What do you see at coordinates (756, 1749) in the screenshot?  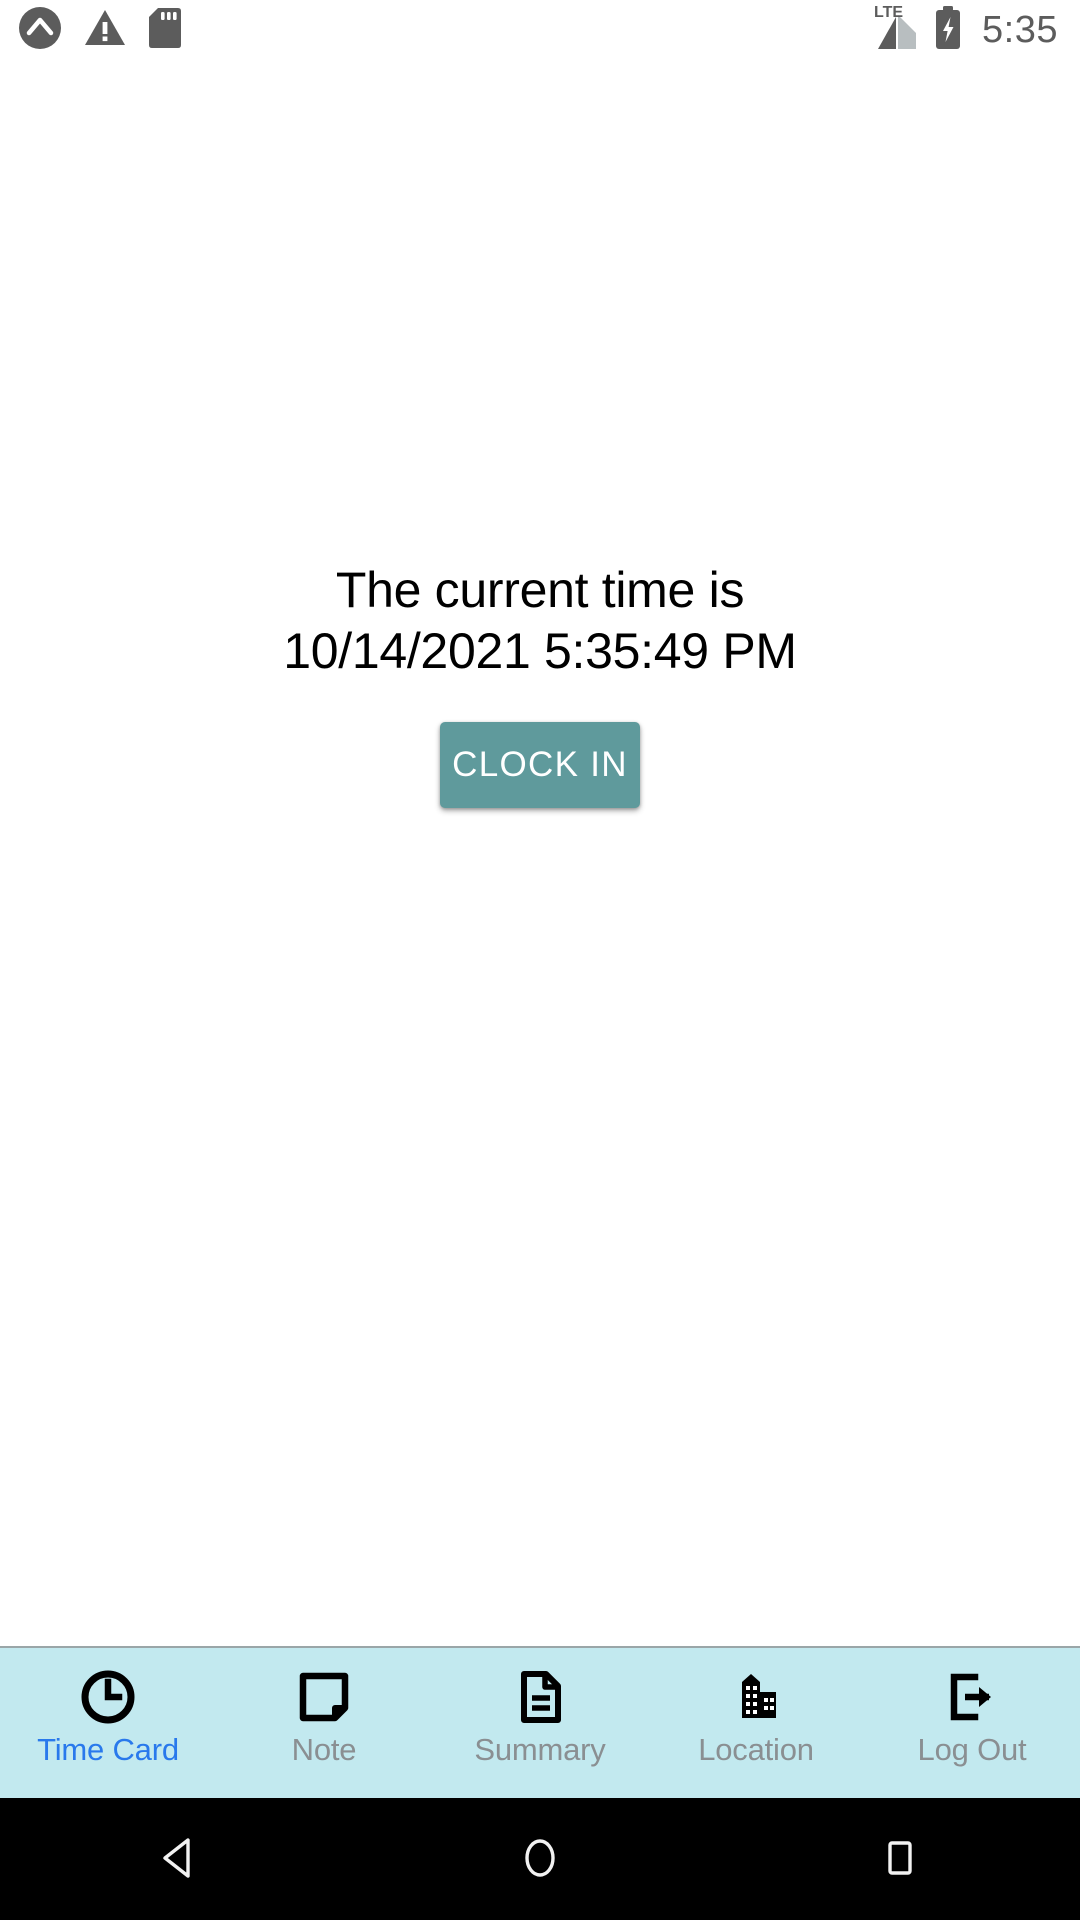 I see `tab-location-label: Location` at bounding box center [756, 1749].